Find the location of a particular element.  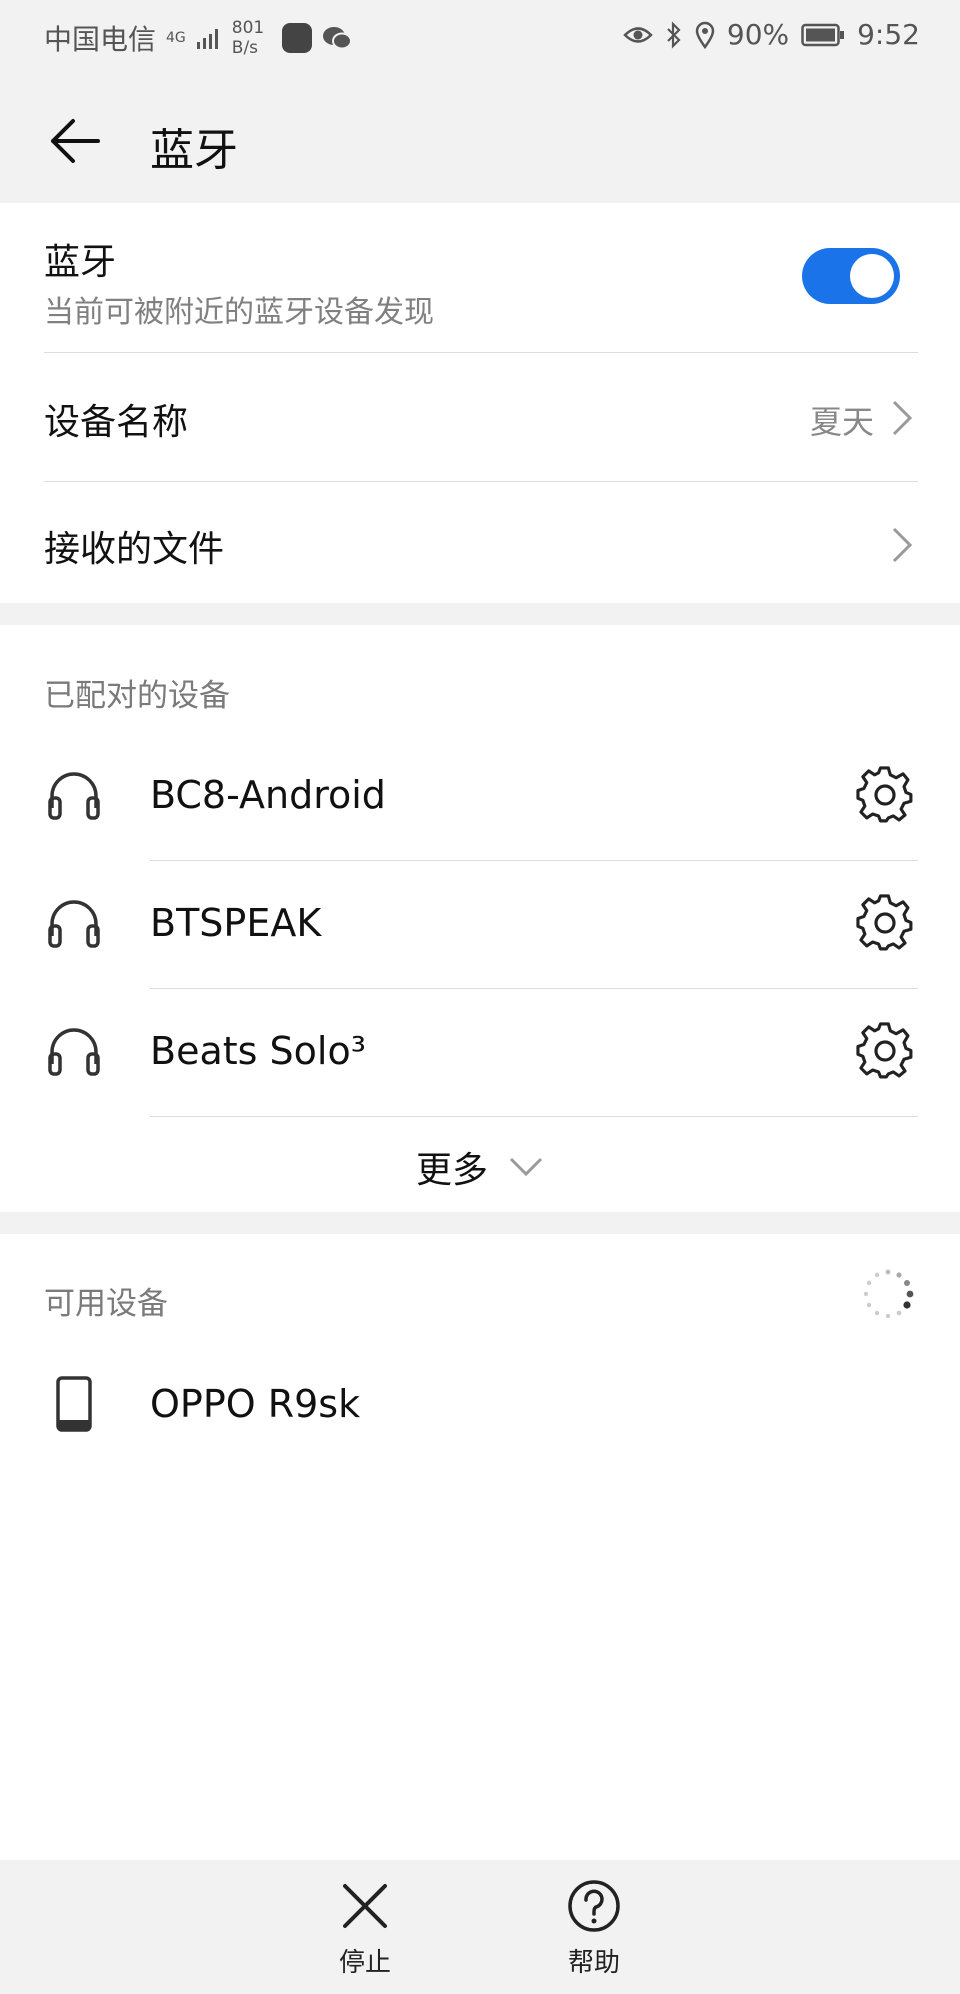

status-bar: 中国电信 4G 801 B/s 90% 9:52 is located at coordinates (480, 39).